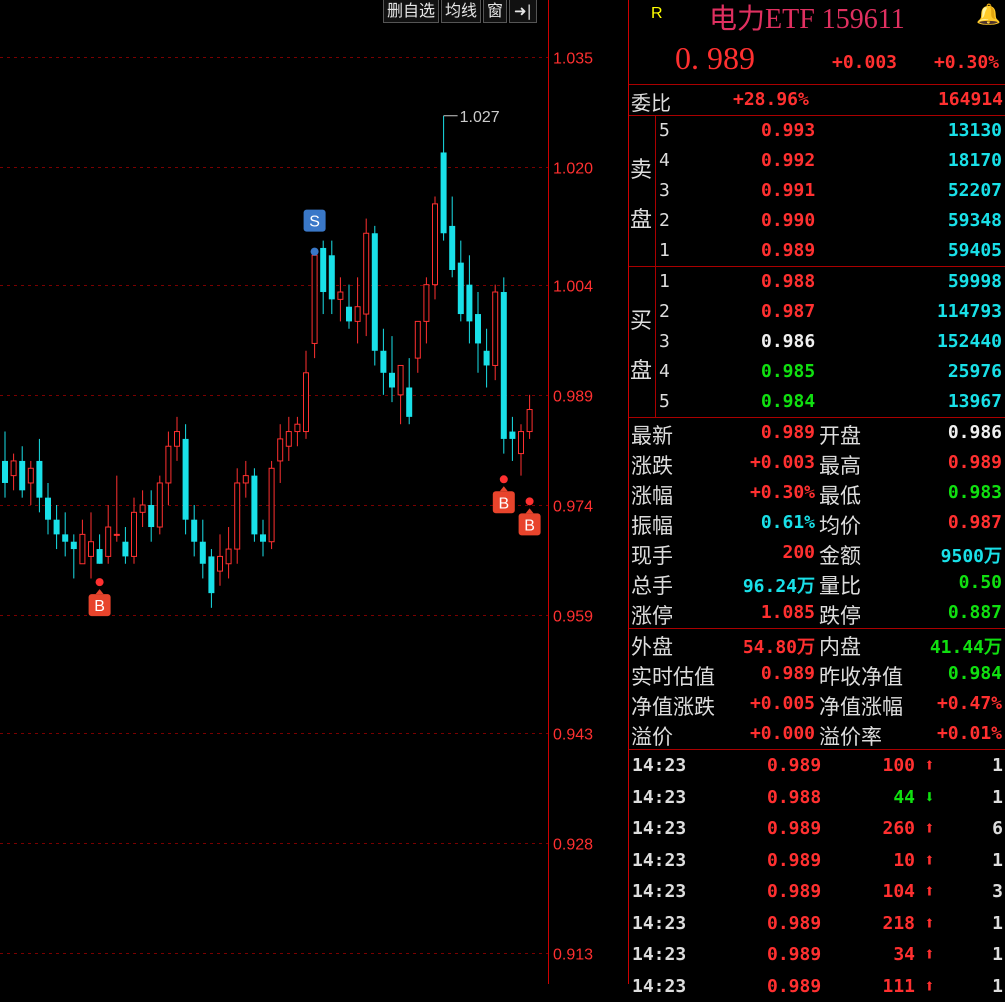 The height and width of the screenshot is (1002, 1005). I want to click on y-tick-label: 0.989, so click(573, 397).